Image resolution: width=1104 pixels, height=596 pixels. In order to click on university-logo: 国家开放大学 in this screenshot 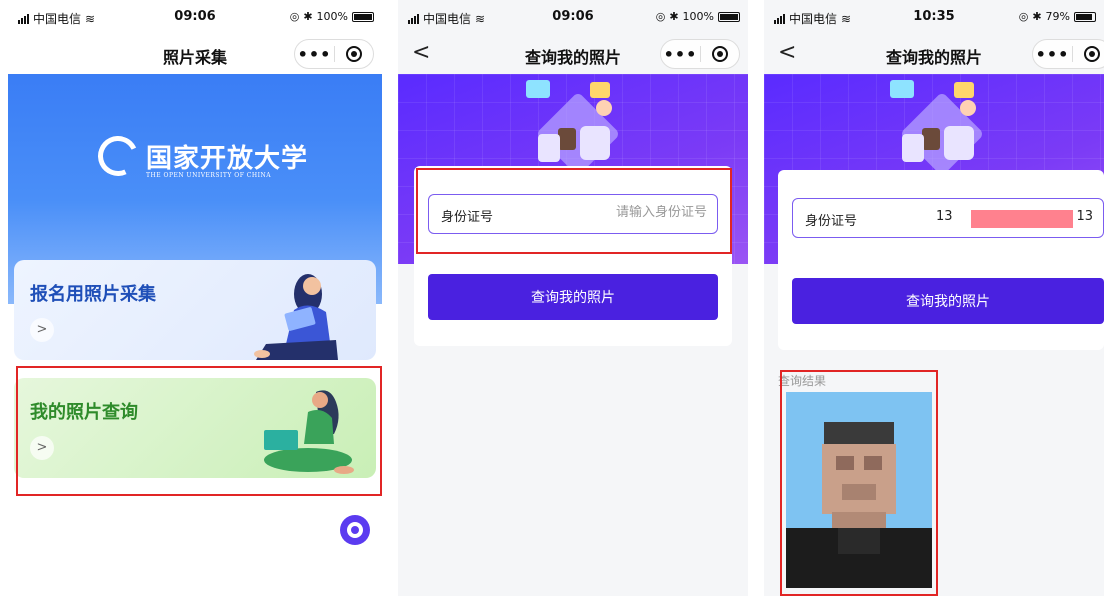, I will do `click(200, 156)`.